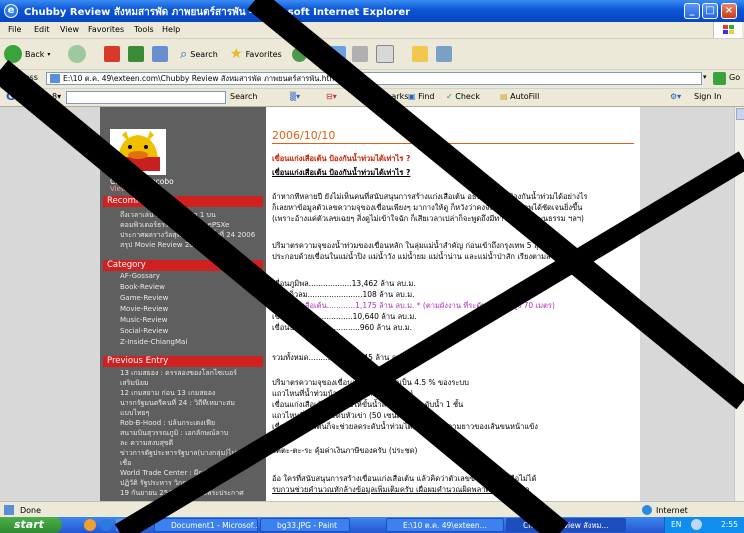  Describe the element at coordinates (243, 96) in the screenshot. I see `google-search-button: Search` at that location.